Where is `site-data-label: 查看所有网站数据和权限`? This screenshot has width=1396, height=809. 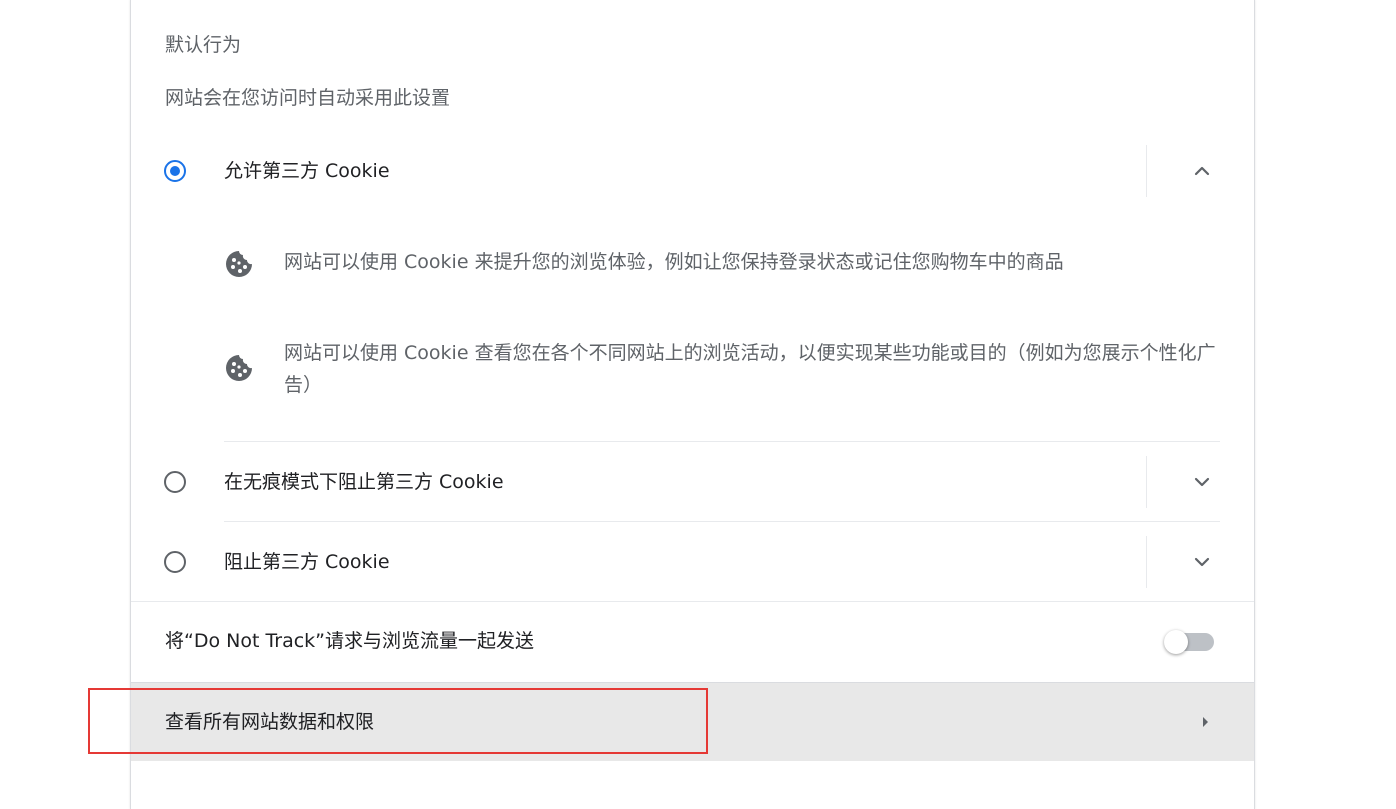
site-data-label: 查看所有网站数据和权限 is located at coordinates (270, 722).